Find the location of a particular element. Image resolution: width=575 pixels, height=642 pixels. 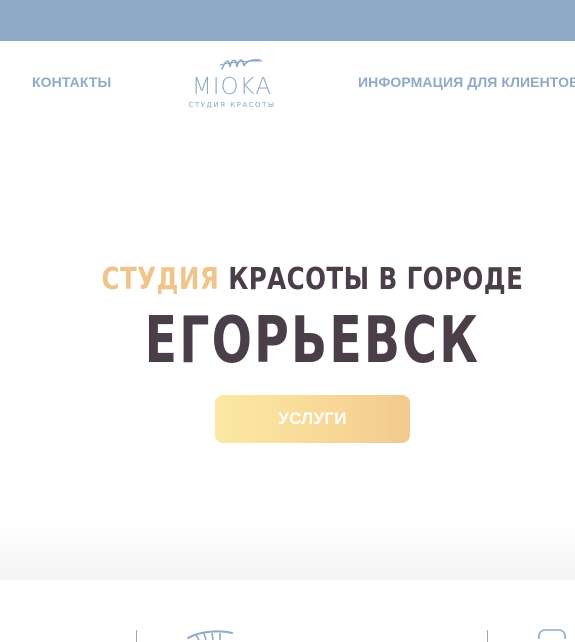

logo: MIOKA СТУДИЯ КРАСОТЫ is located at coordinates (232, 79).